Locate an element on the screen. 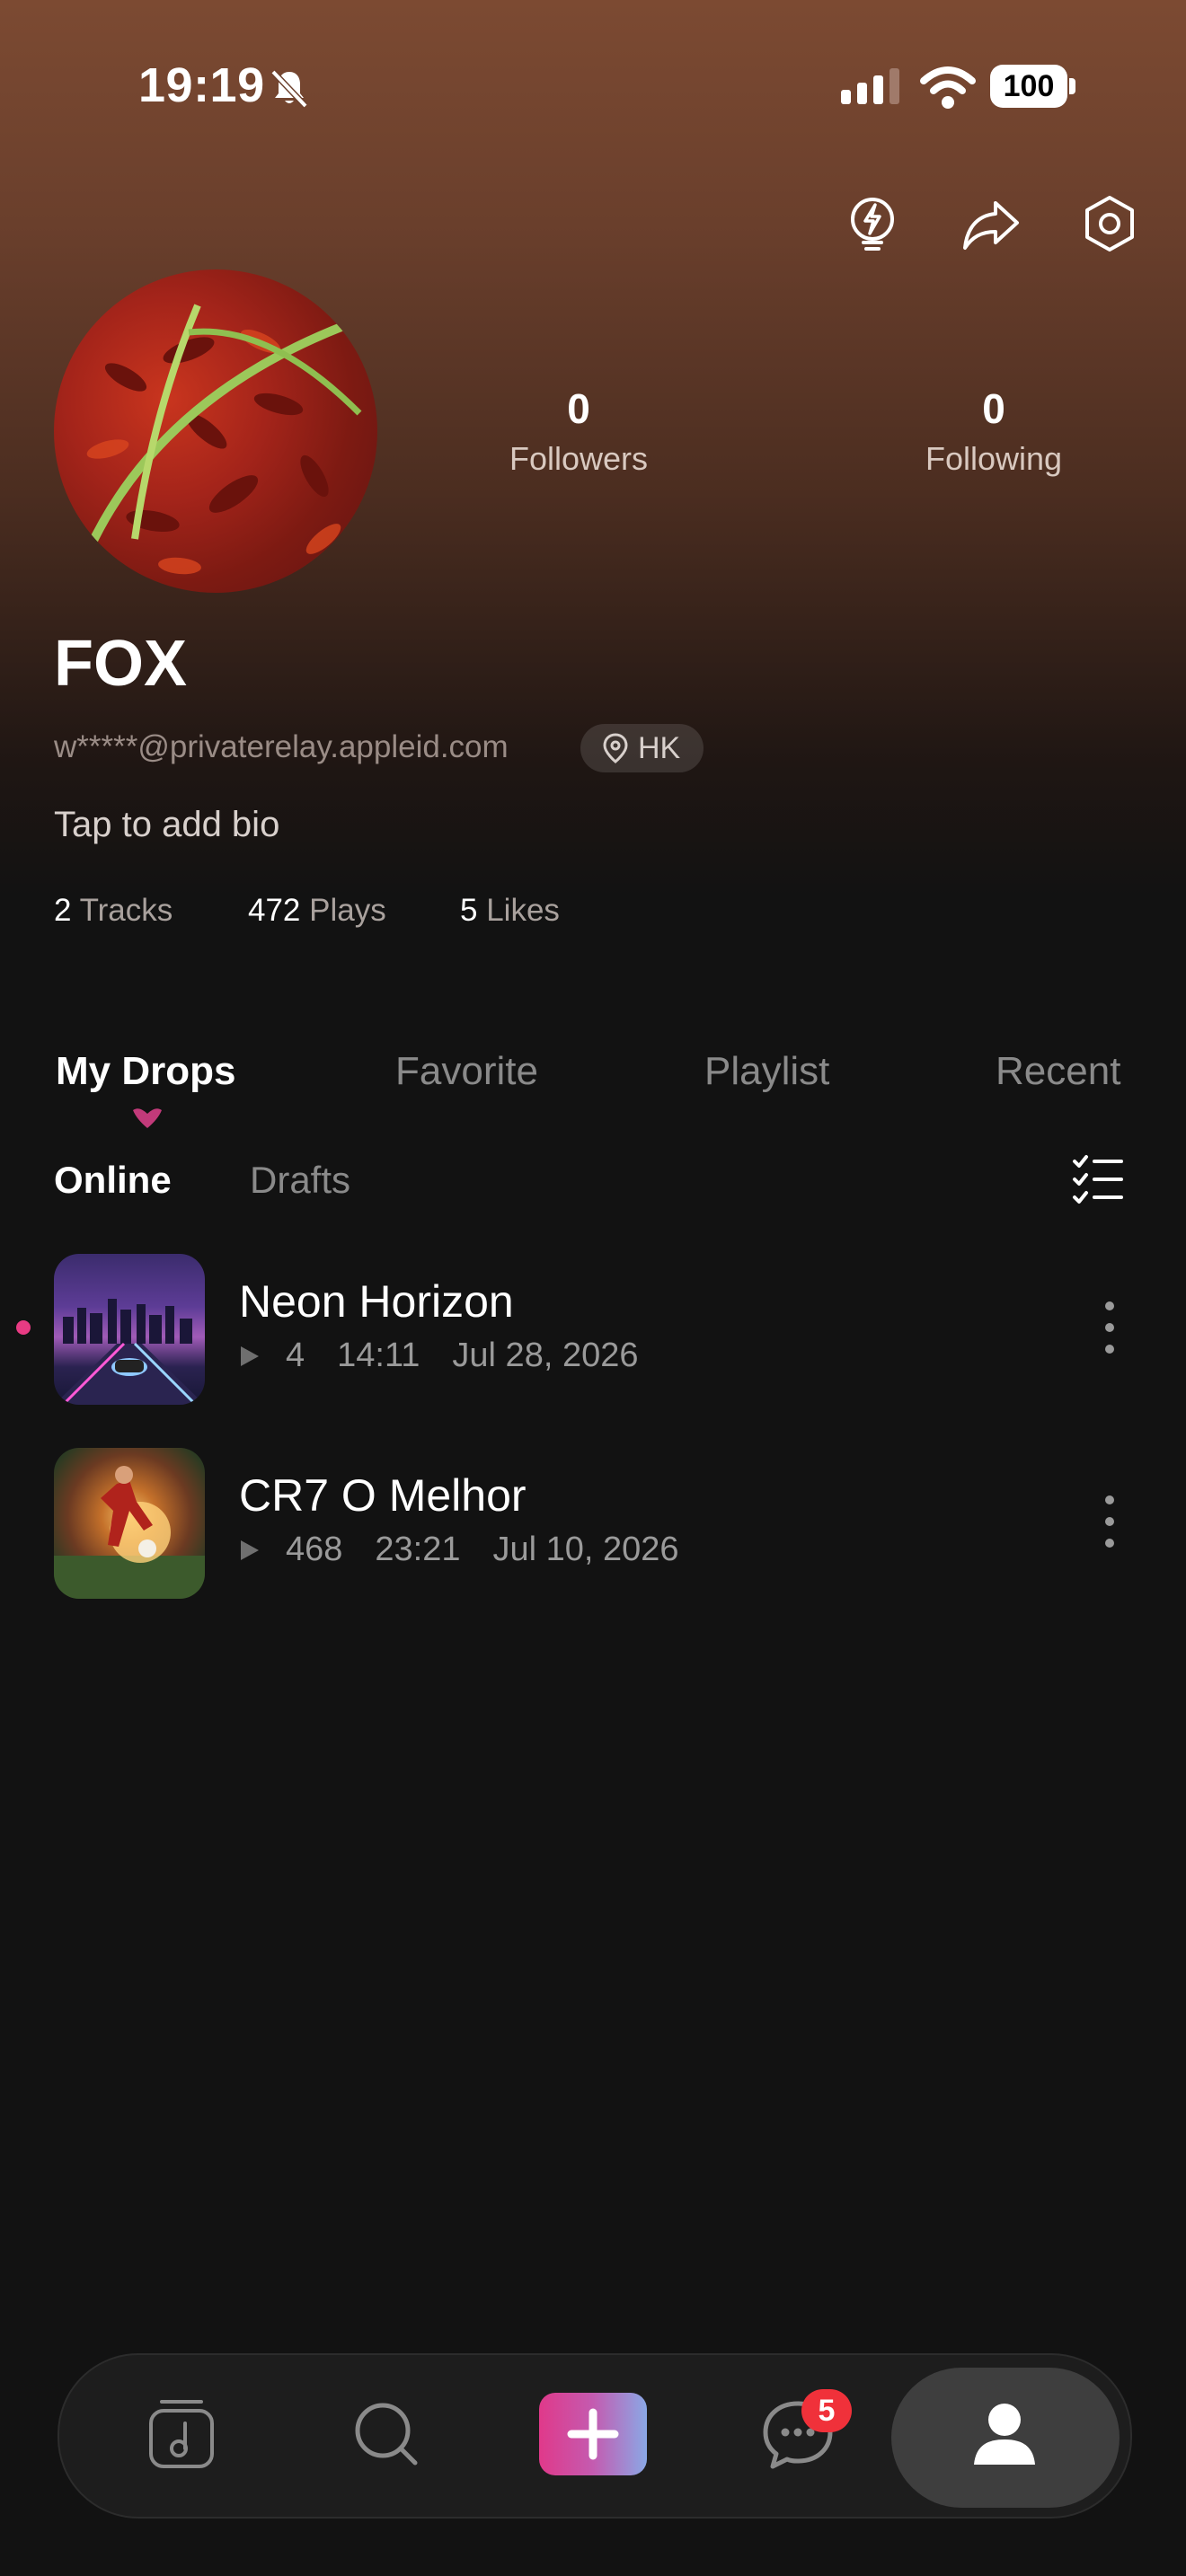 This screenshot has width=1186, height=2576. battery-tip is located at coordinates (1072, 86).